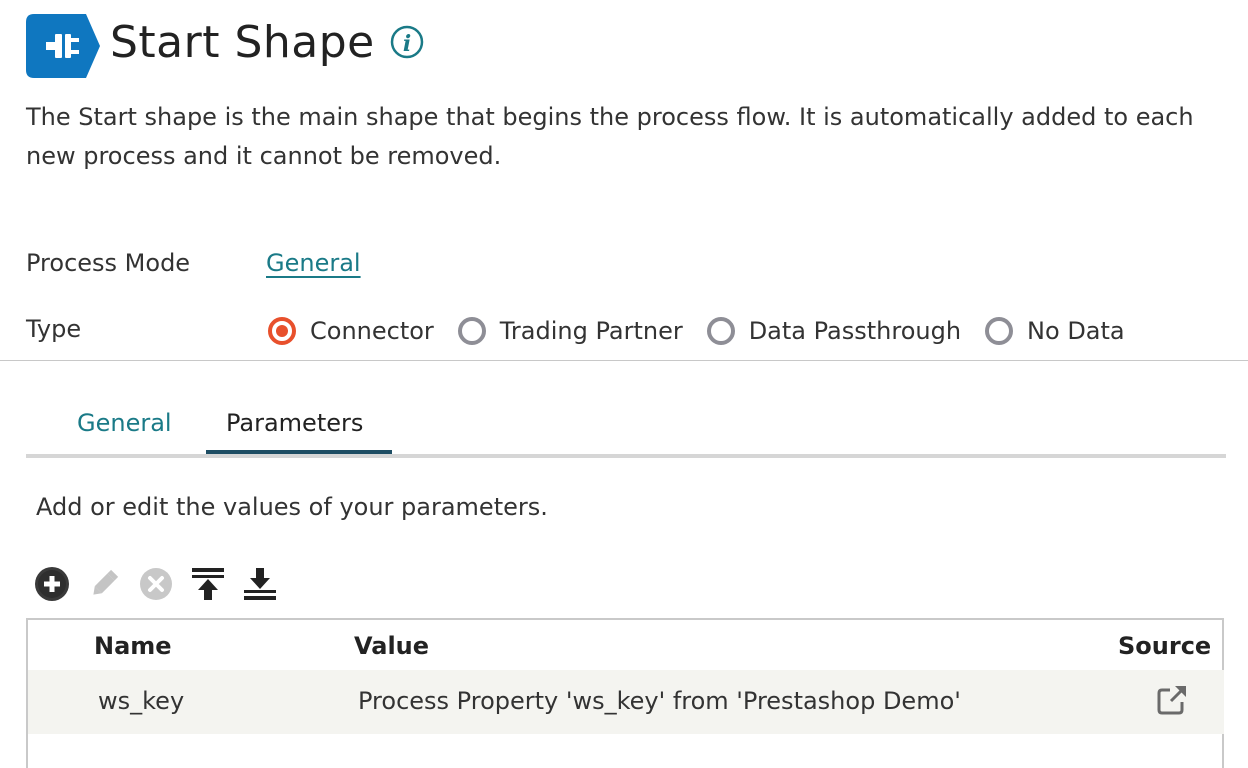 The image size is (1248, 768). I want to click on radio-label: Data Passthrough, so click(855, 331).